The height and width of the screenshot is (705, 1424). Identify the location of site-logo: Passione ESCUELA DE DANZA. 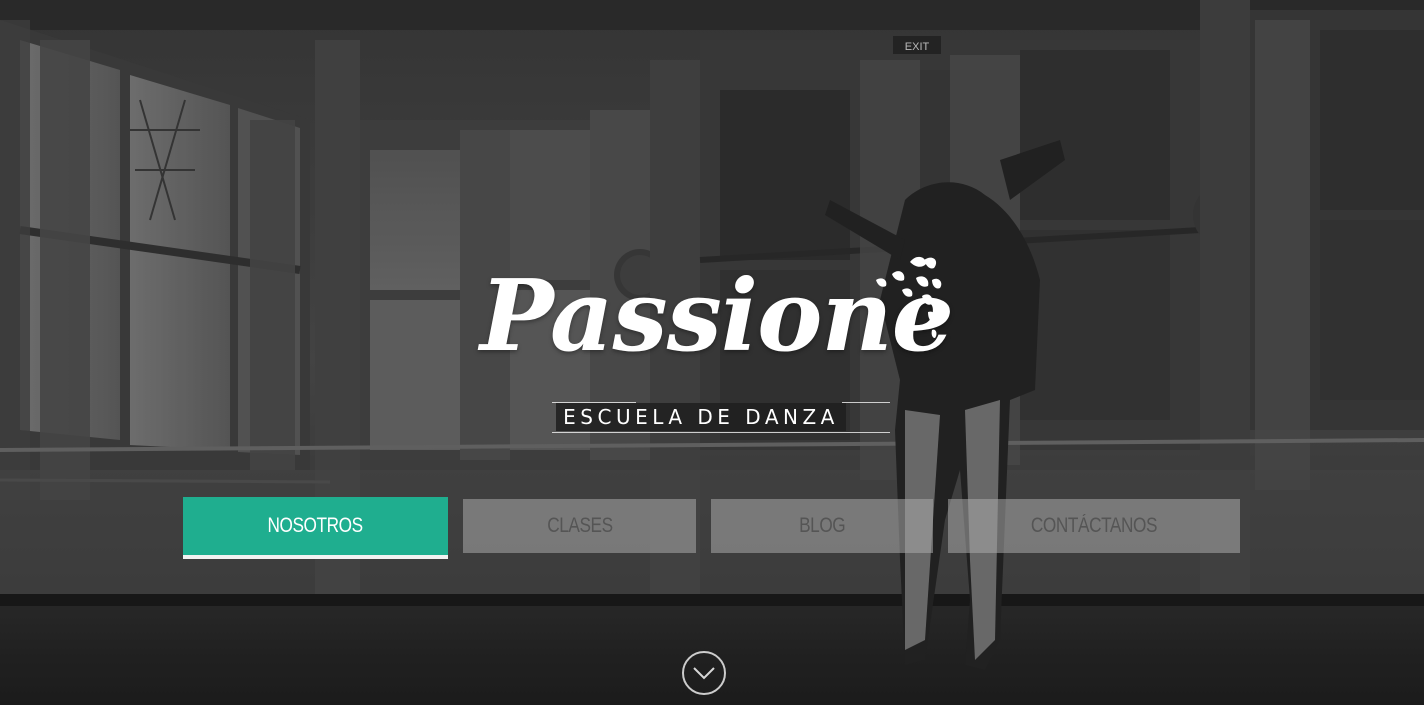
(720, 345).